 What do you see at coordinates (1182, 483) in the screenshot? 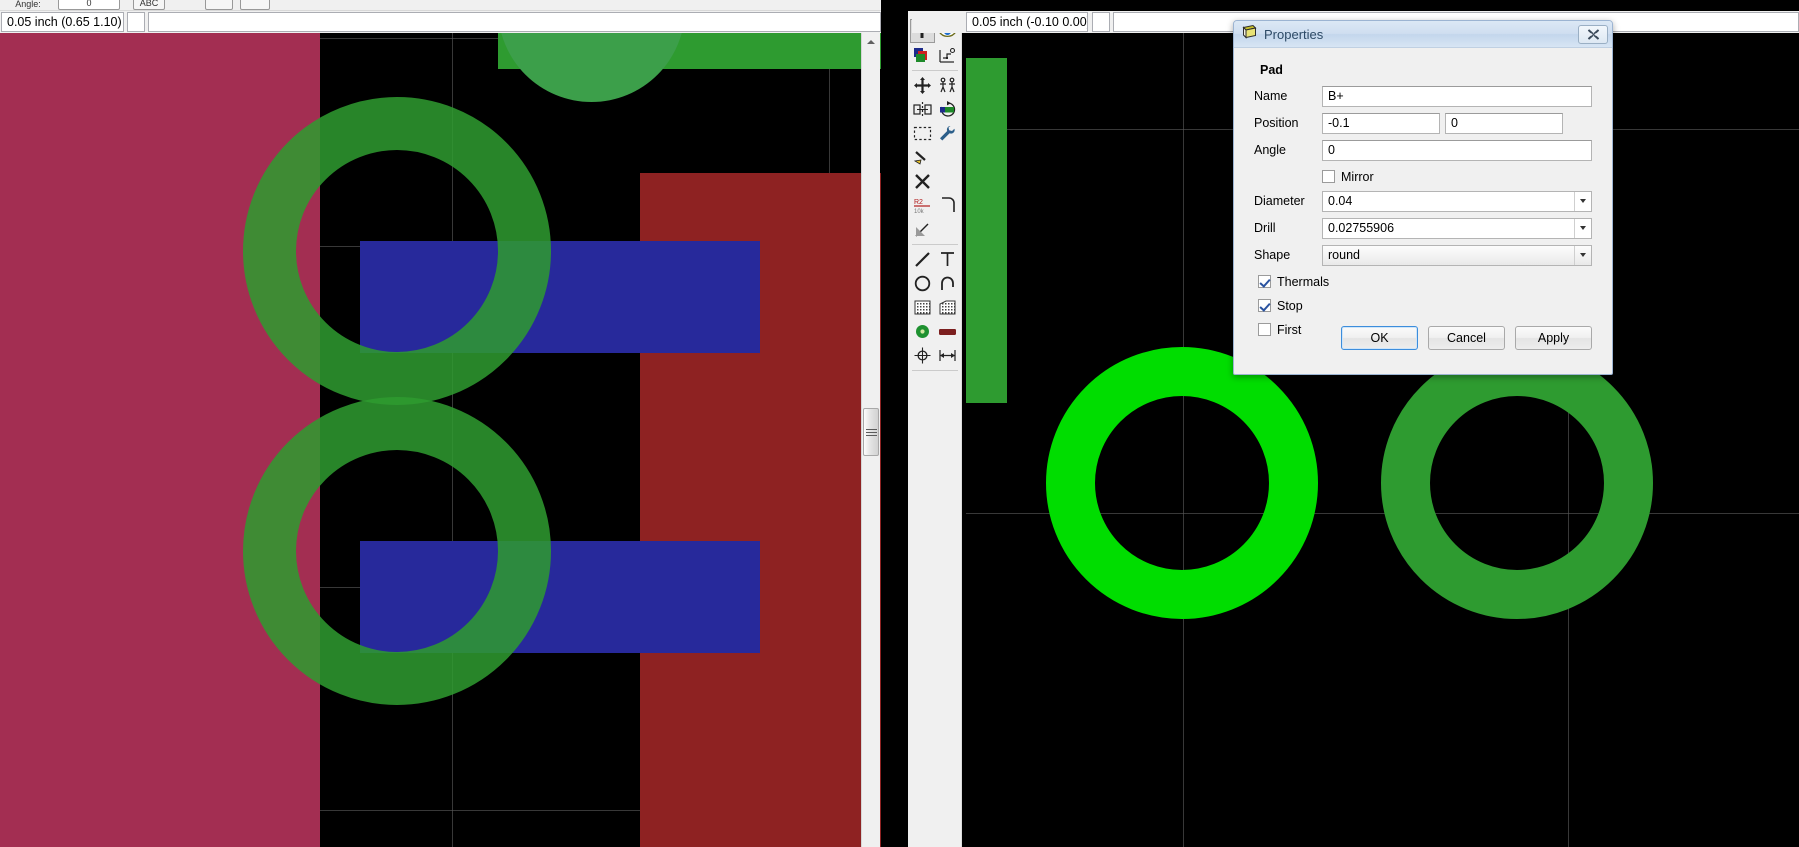
I see `pad-ring-selected` at bounding box center [1182, 483].